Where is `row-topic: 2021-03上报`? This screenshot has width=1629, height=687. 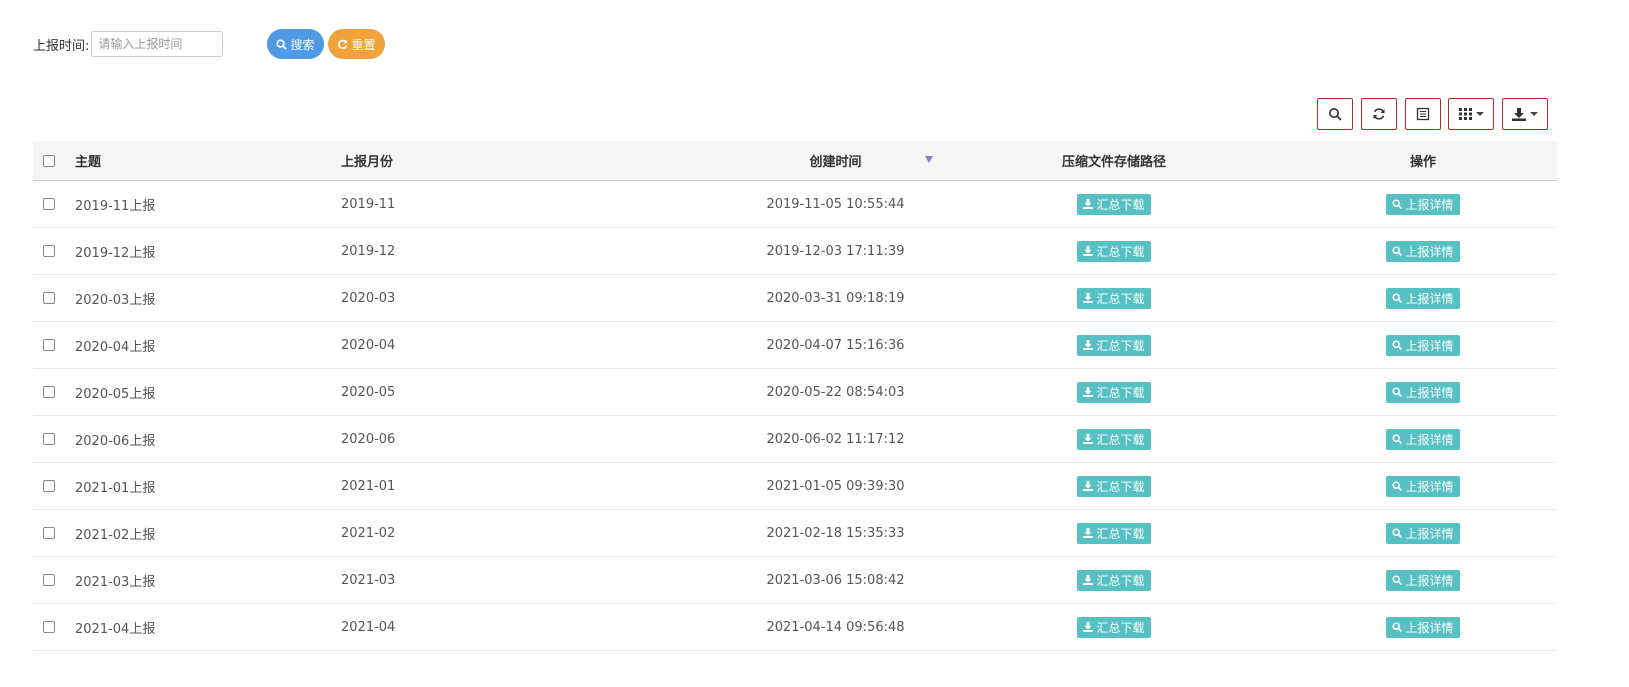 row-topic: 2021-03上报 is located at coordinates (115, 582).